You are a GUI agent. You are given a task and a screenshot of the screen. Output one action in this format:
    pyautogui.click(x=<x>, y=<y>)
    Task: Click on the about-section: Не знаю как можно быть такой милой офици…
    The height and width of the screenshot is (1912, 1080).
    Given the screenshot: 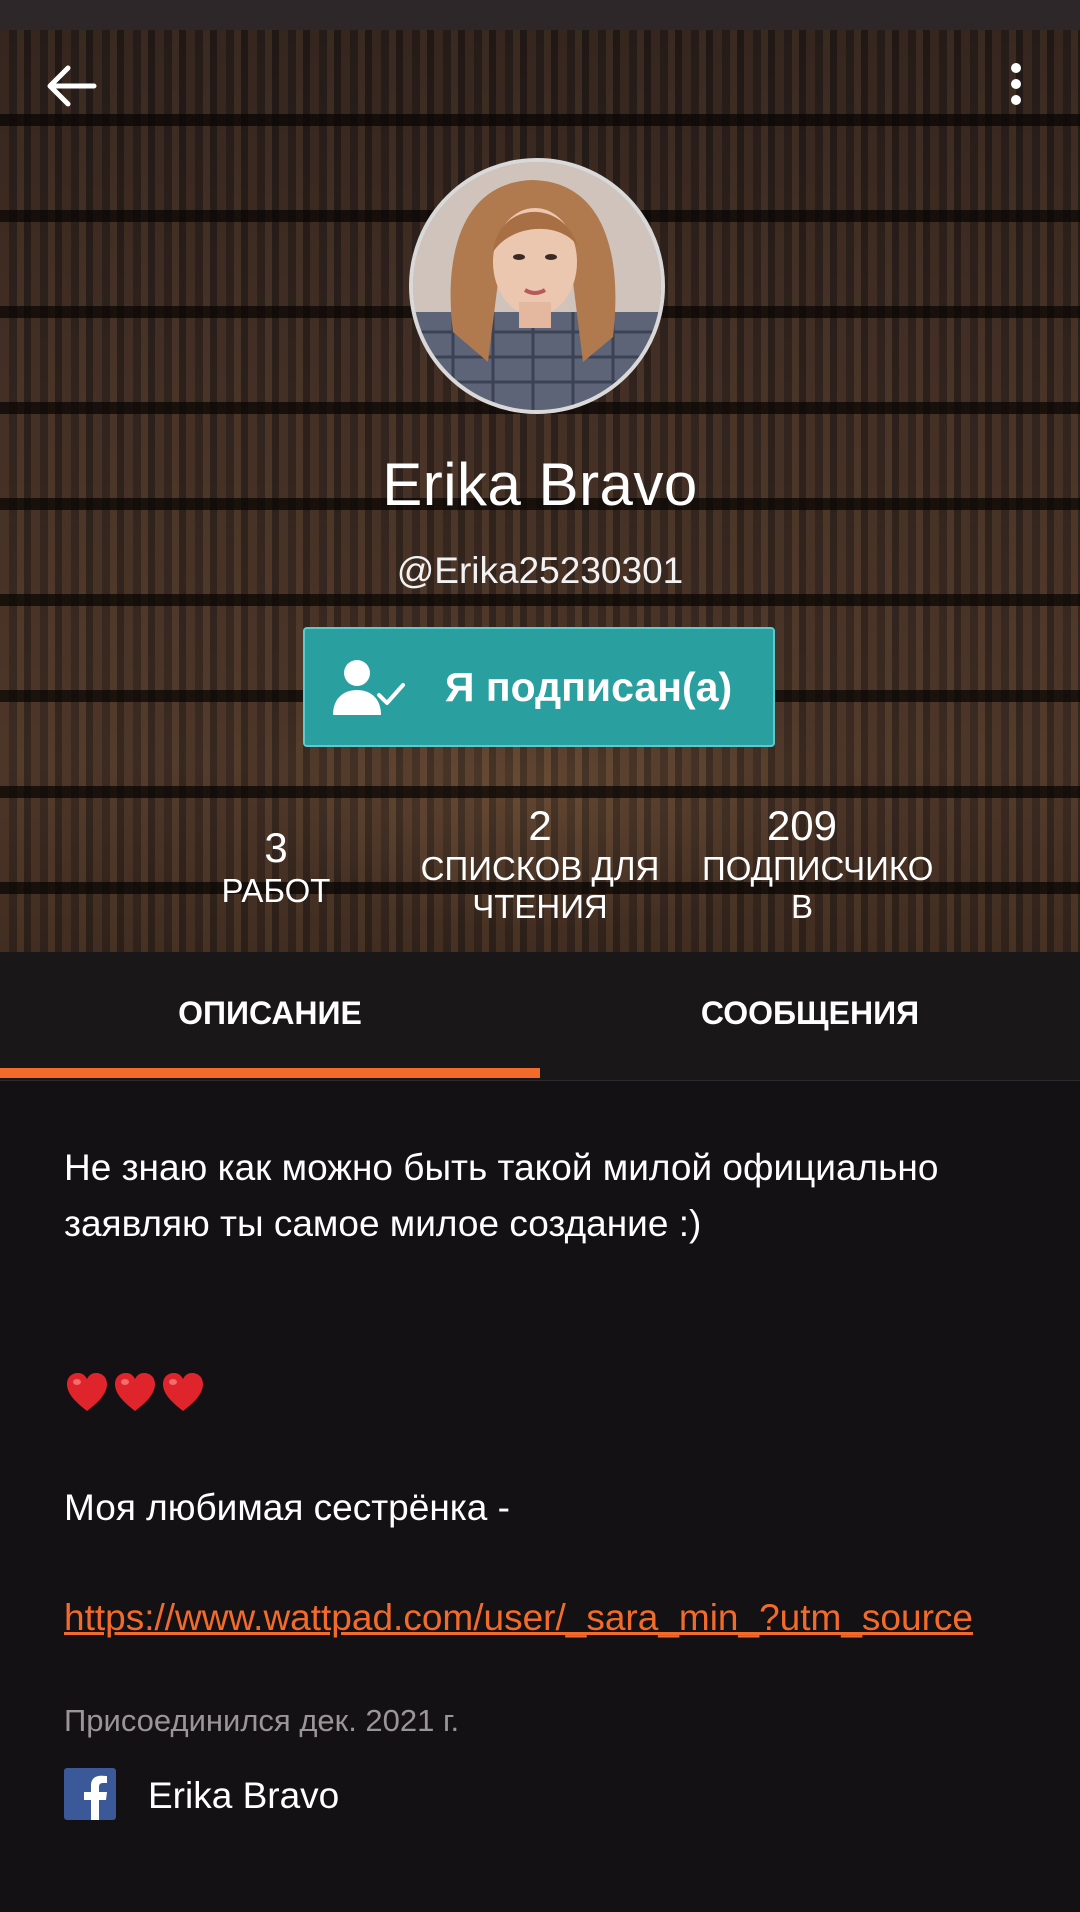 What is the action you would take?
    pyautogui.click(x=544, y=1196)
    